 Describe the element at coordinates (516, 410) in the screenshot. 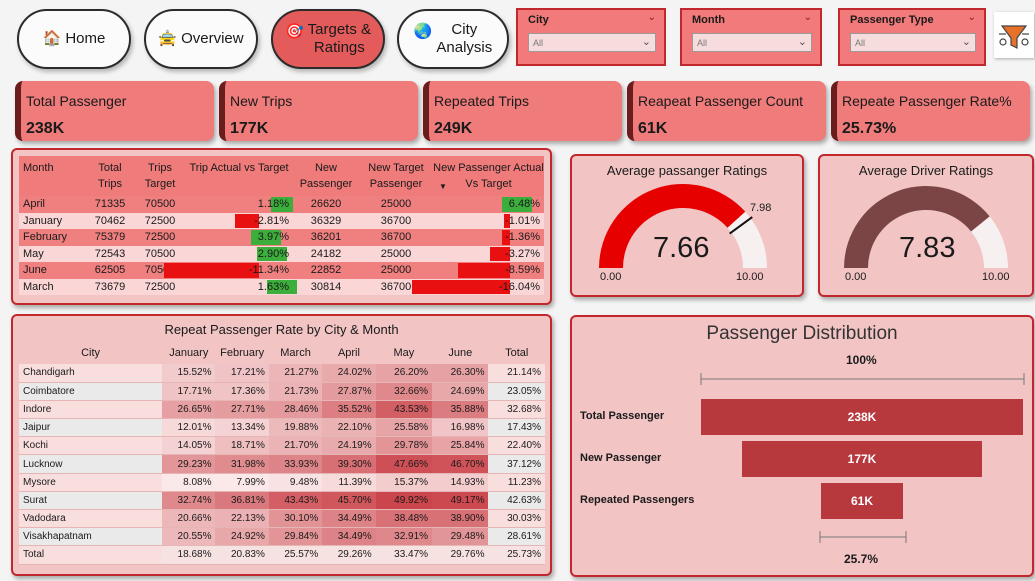

I see `table-cell: 32.68%` at that location.